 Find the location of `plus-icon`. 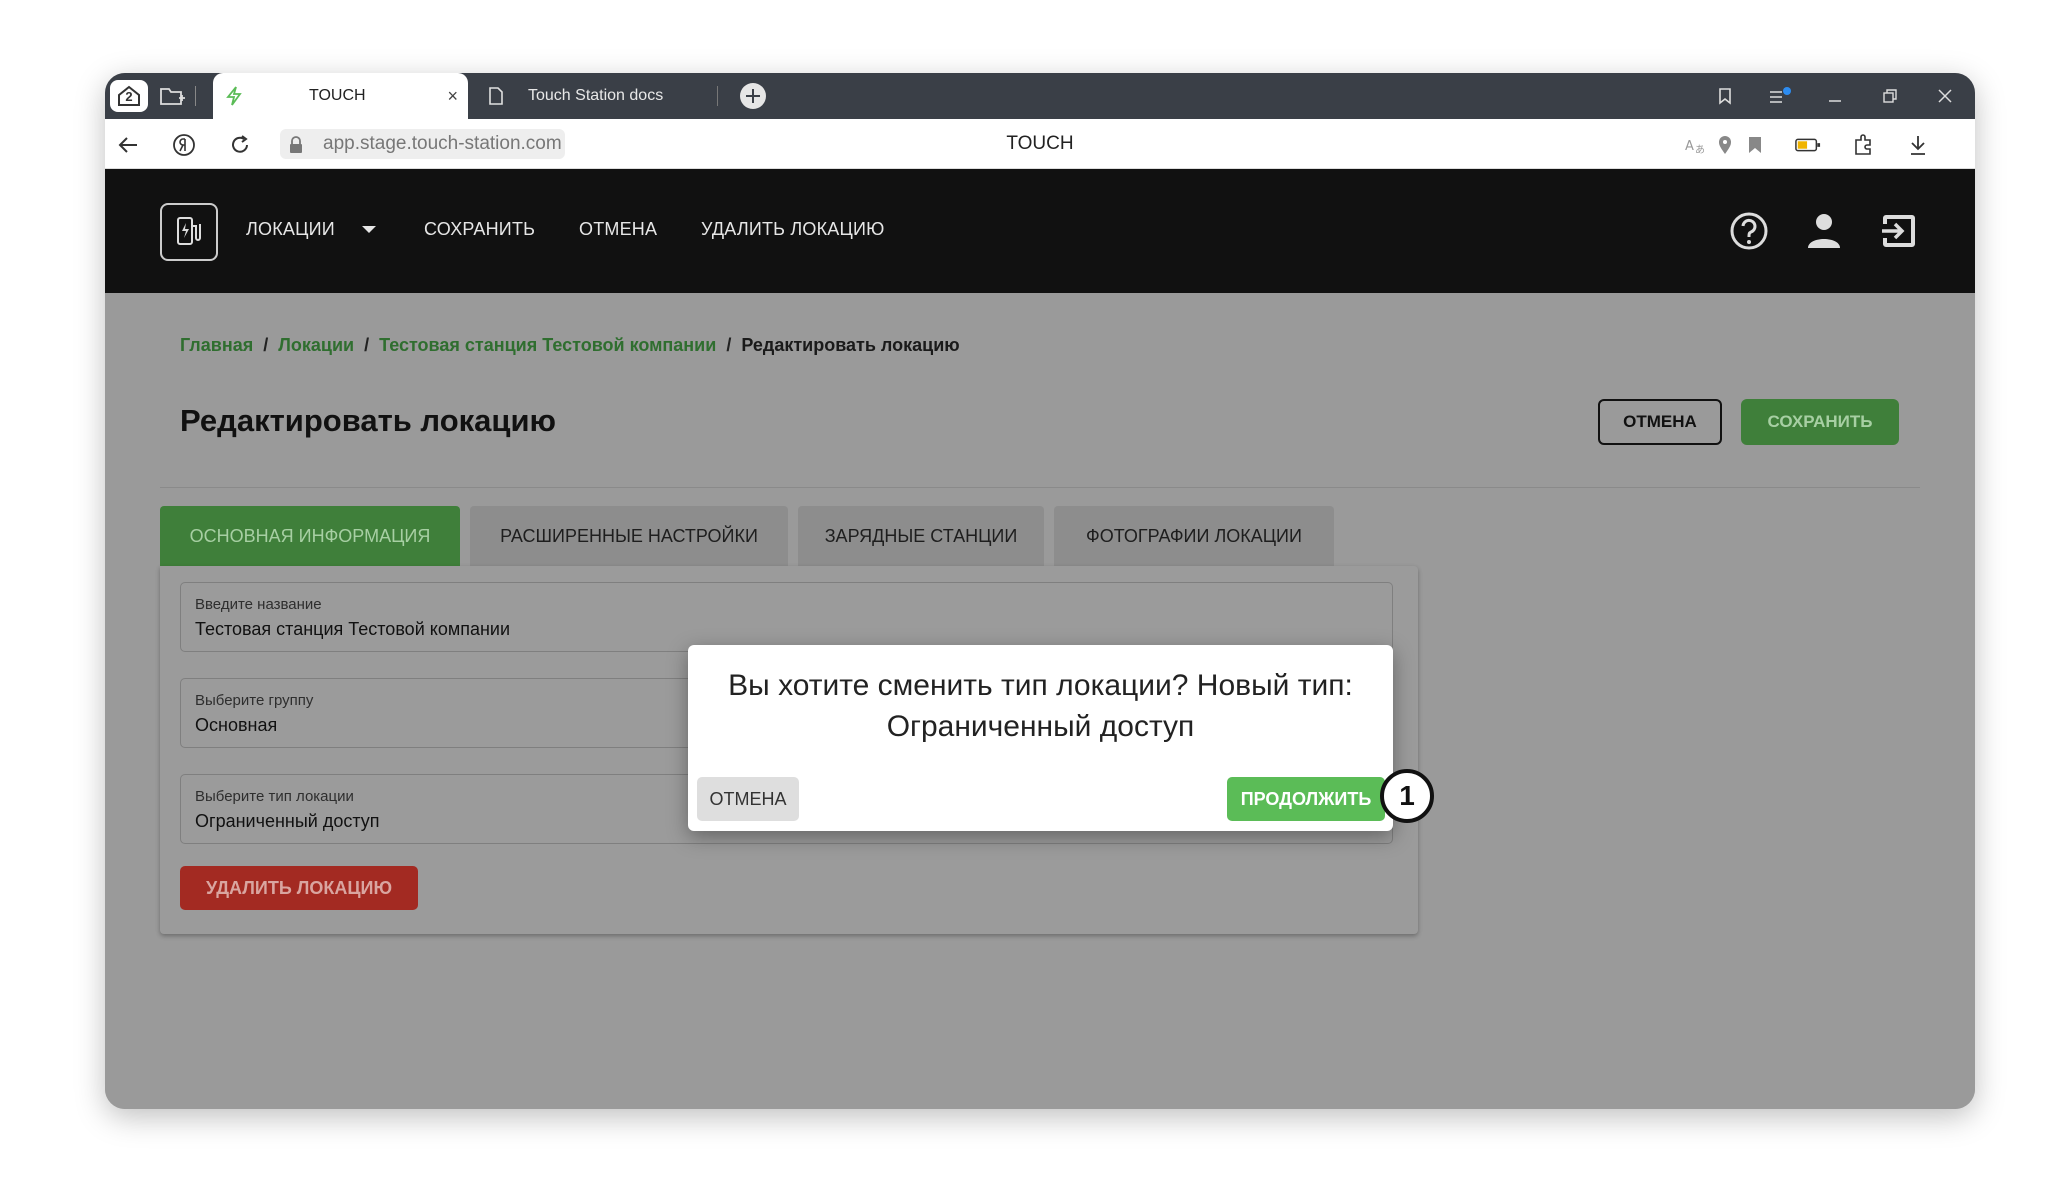

plus-icon is located at coordinates (753, 96).